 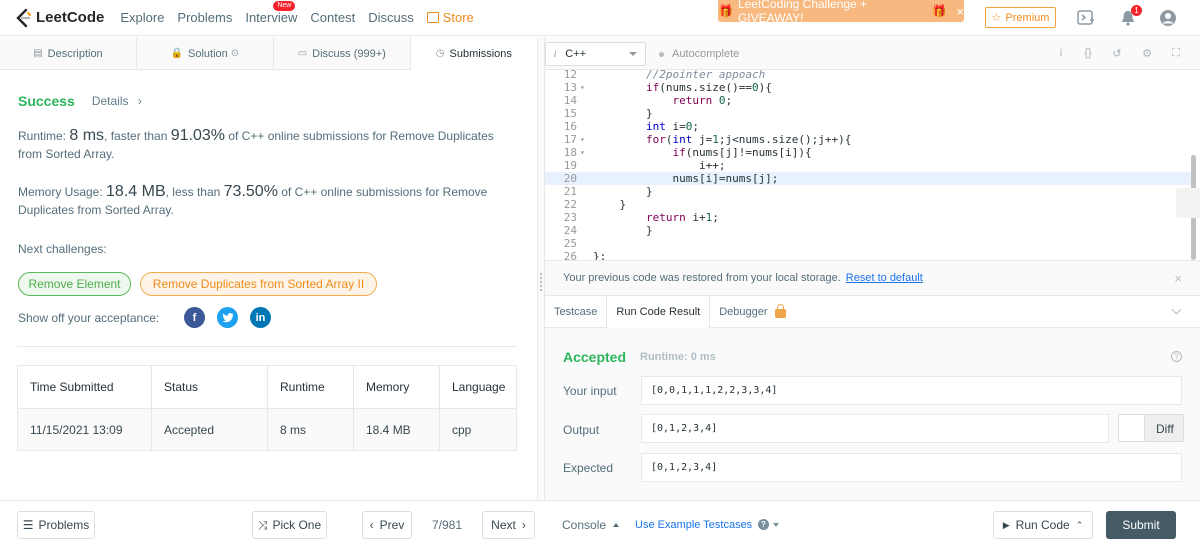 I want to click on undo-icon: ↺, so click(x=1117, y=53).